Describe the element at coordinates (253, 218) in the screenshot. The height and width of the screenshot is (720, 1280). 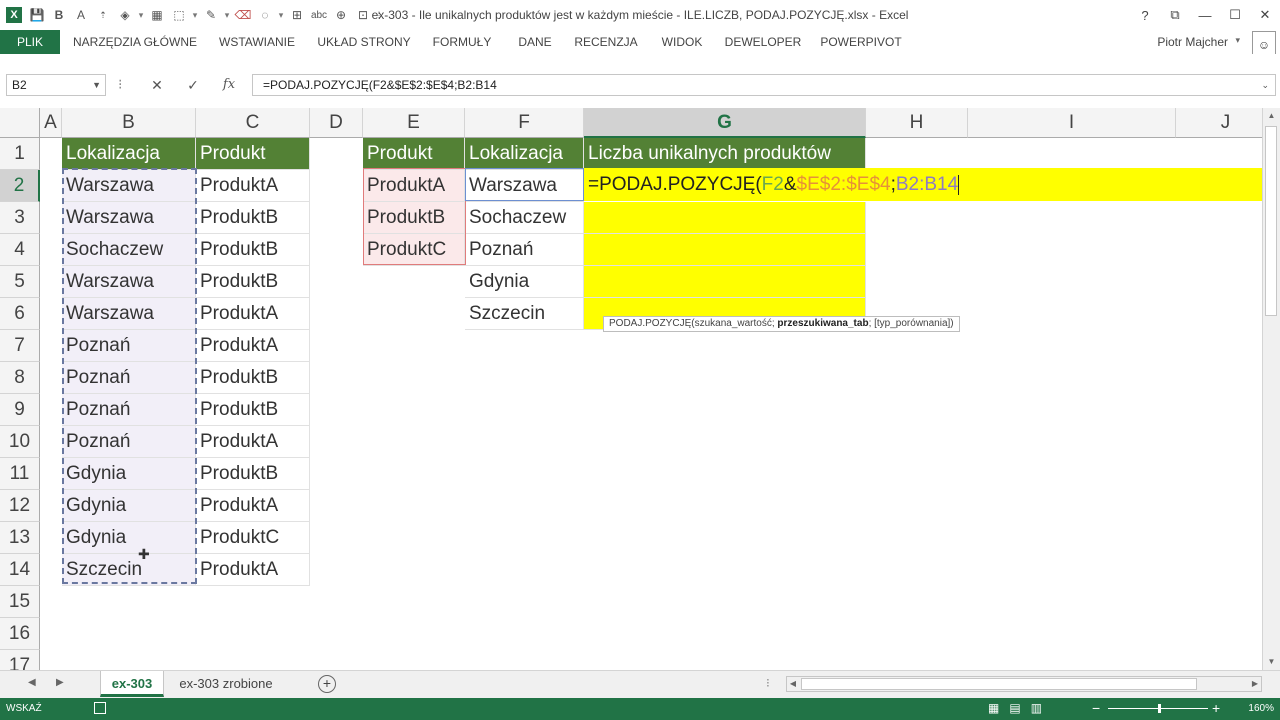
I see `cell-c3: ProduktB` at that location.